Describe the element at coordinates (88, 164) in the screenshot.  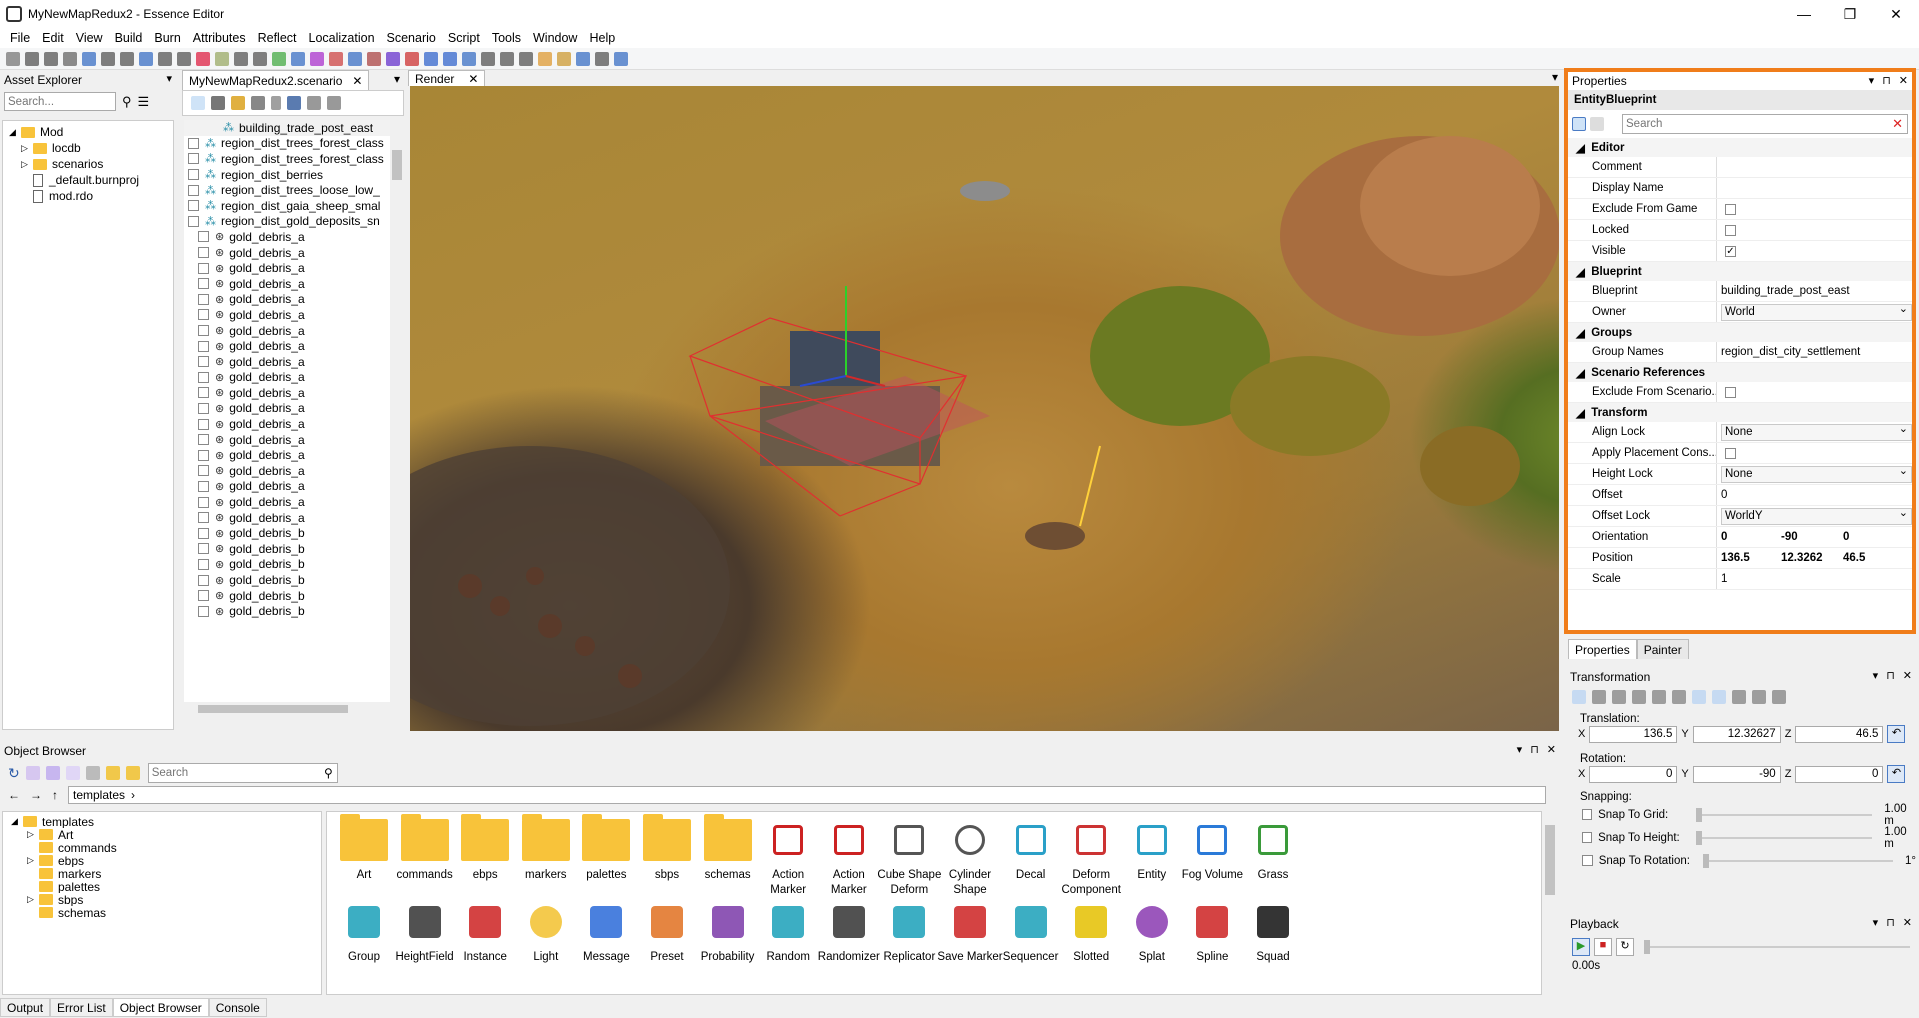
I see `asset-tree-item: ▷ scenarios` at that location.